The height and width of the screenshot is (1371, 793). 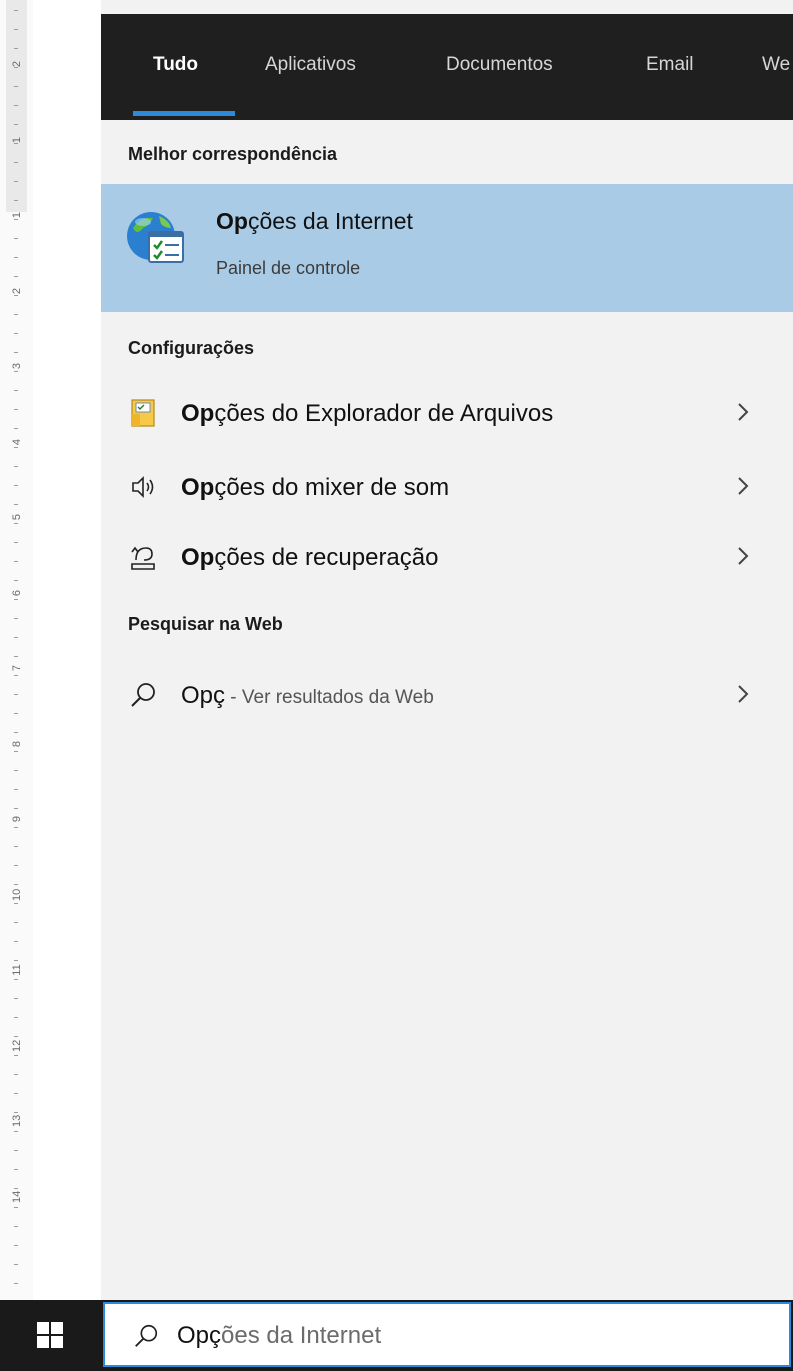 I want to click on ruler-number: 7, so click(x=17, y=668).